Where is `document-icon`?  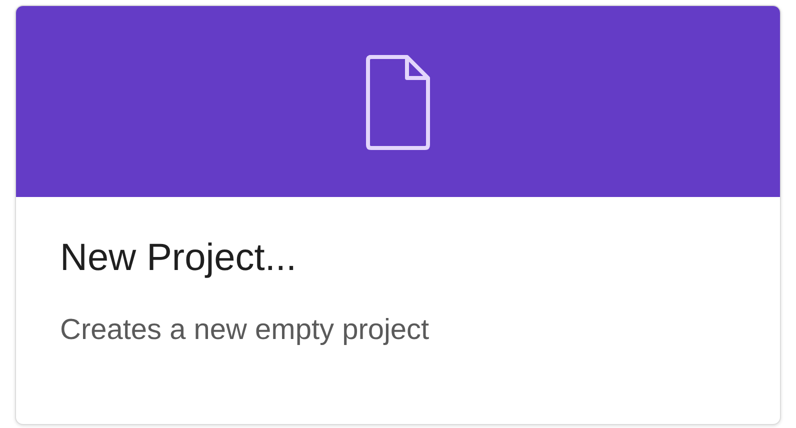 document-icon is located at coordinates (398, 102).